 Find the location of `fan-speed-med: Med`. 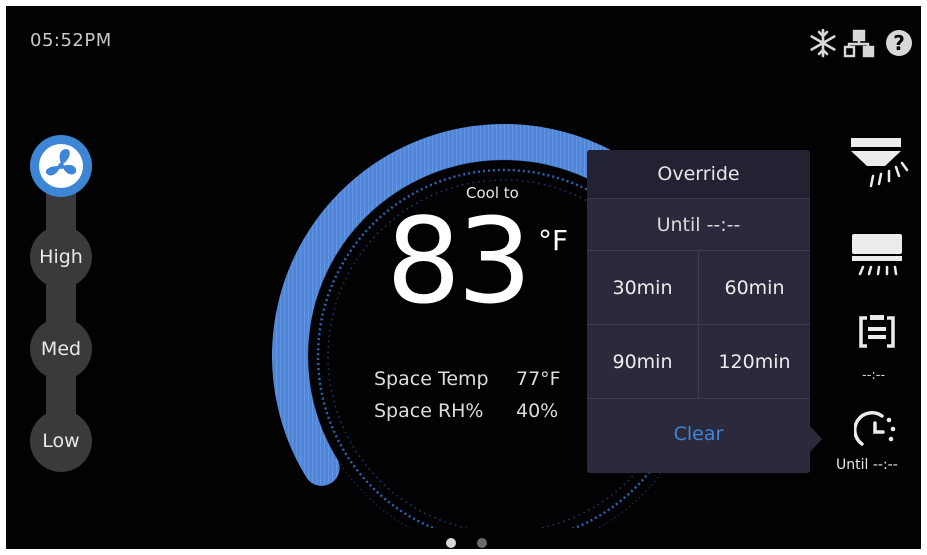

fan-speed-med: Med is located at coordinates (61, 349).